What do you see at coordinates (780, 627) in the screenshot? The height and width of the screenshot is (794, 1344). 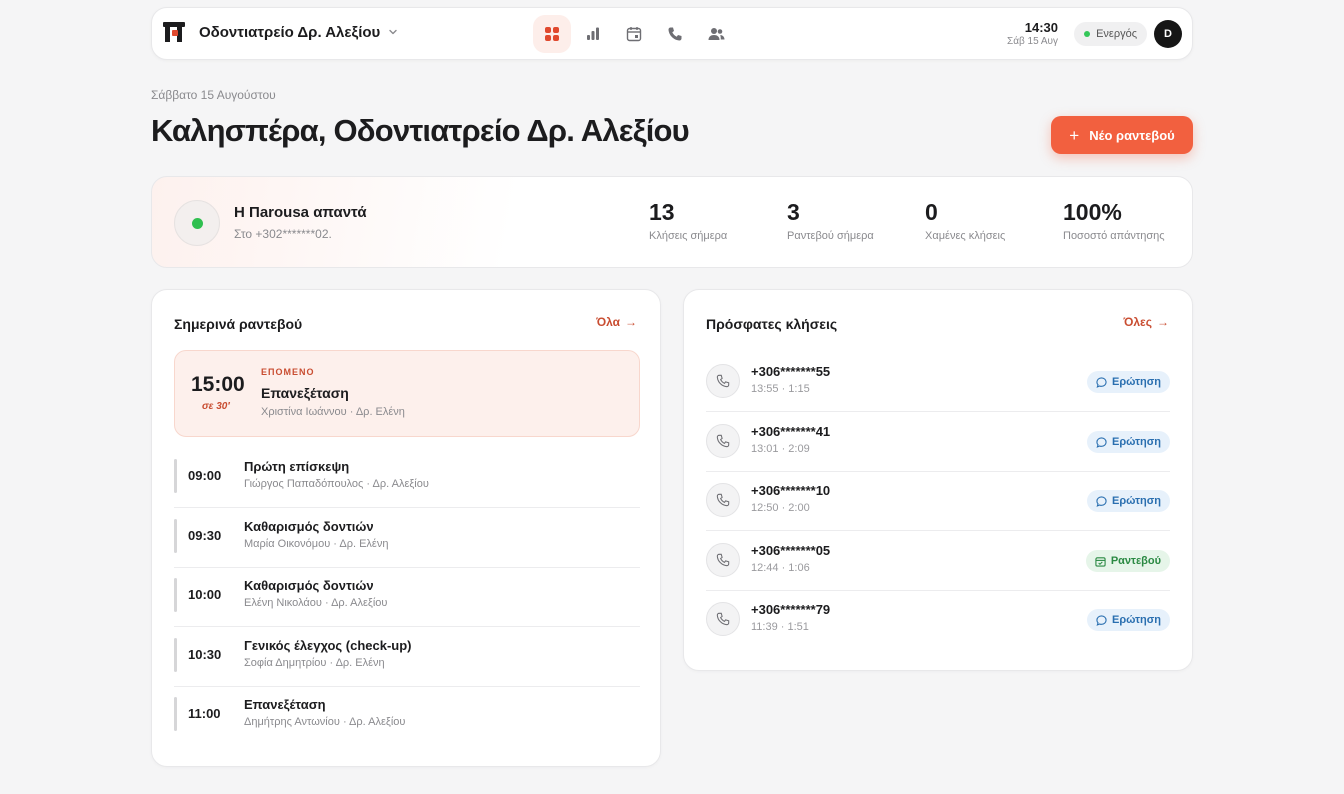 I see `call-meta: 11:39 · 1:51` at bounding box center [780, 627].